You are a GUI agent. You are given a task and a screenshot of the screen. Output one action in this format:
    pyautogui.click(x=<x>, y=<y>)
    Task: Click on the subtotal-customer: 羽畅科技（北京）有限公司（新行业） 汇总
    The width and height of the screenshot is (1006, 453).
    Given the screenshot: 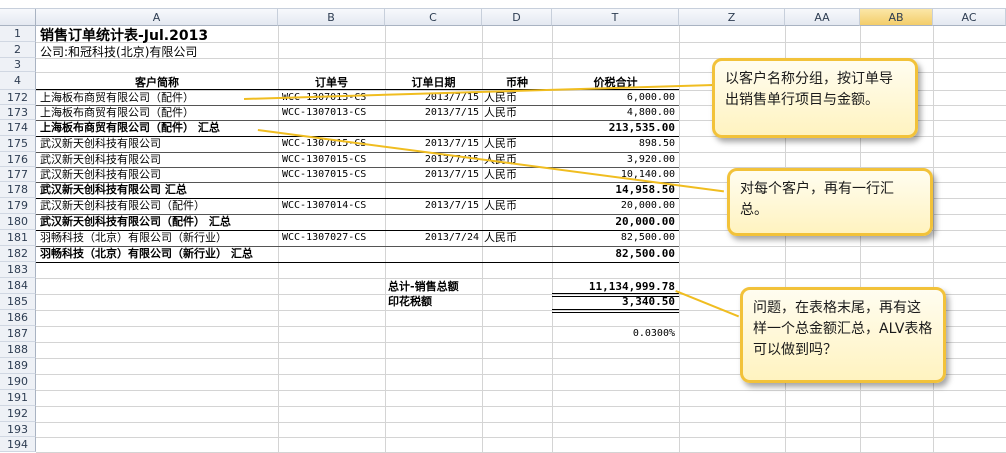 What is the action you would take?
    pyautogui.click(x=146, y=253)
    